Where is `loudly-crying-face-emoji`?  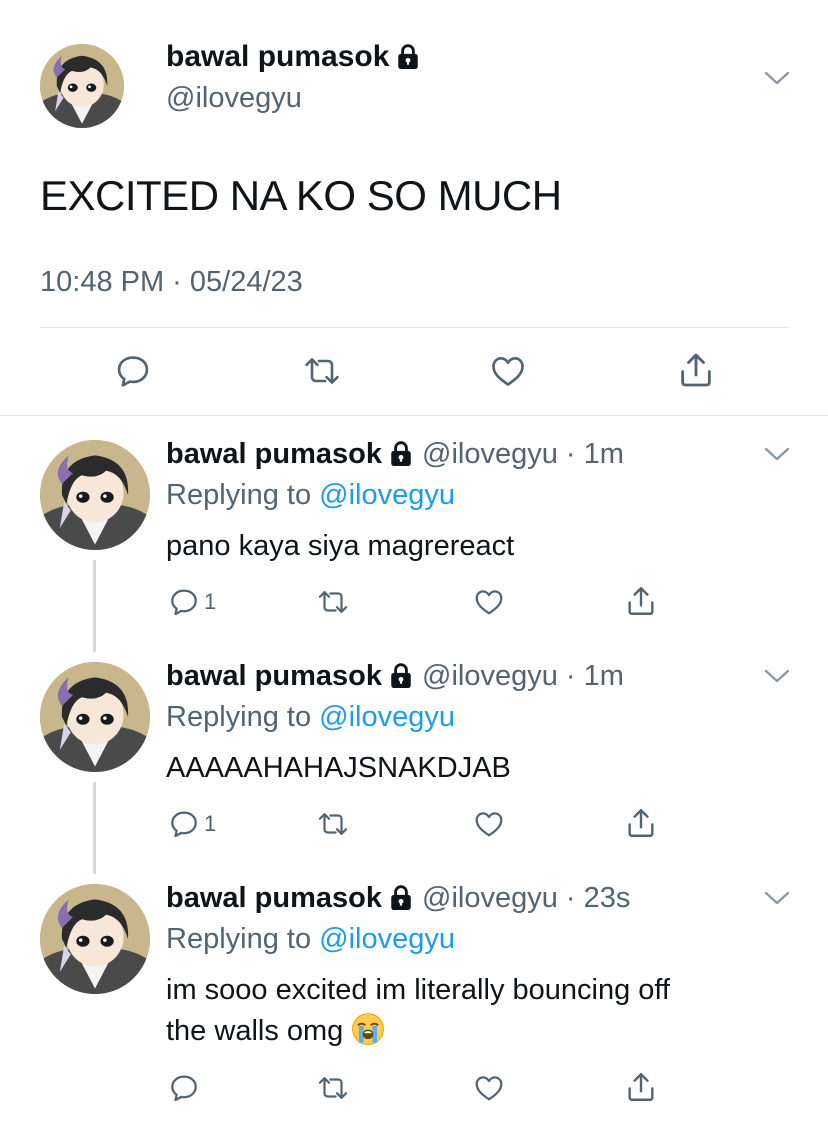
loudly-crying-face-emoji is located at coordinates (368, 1035).